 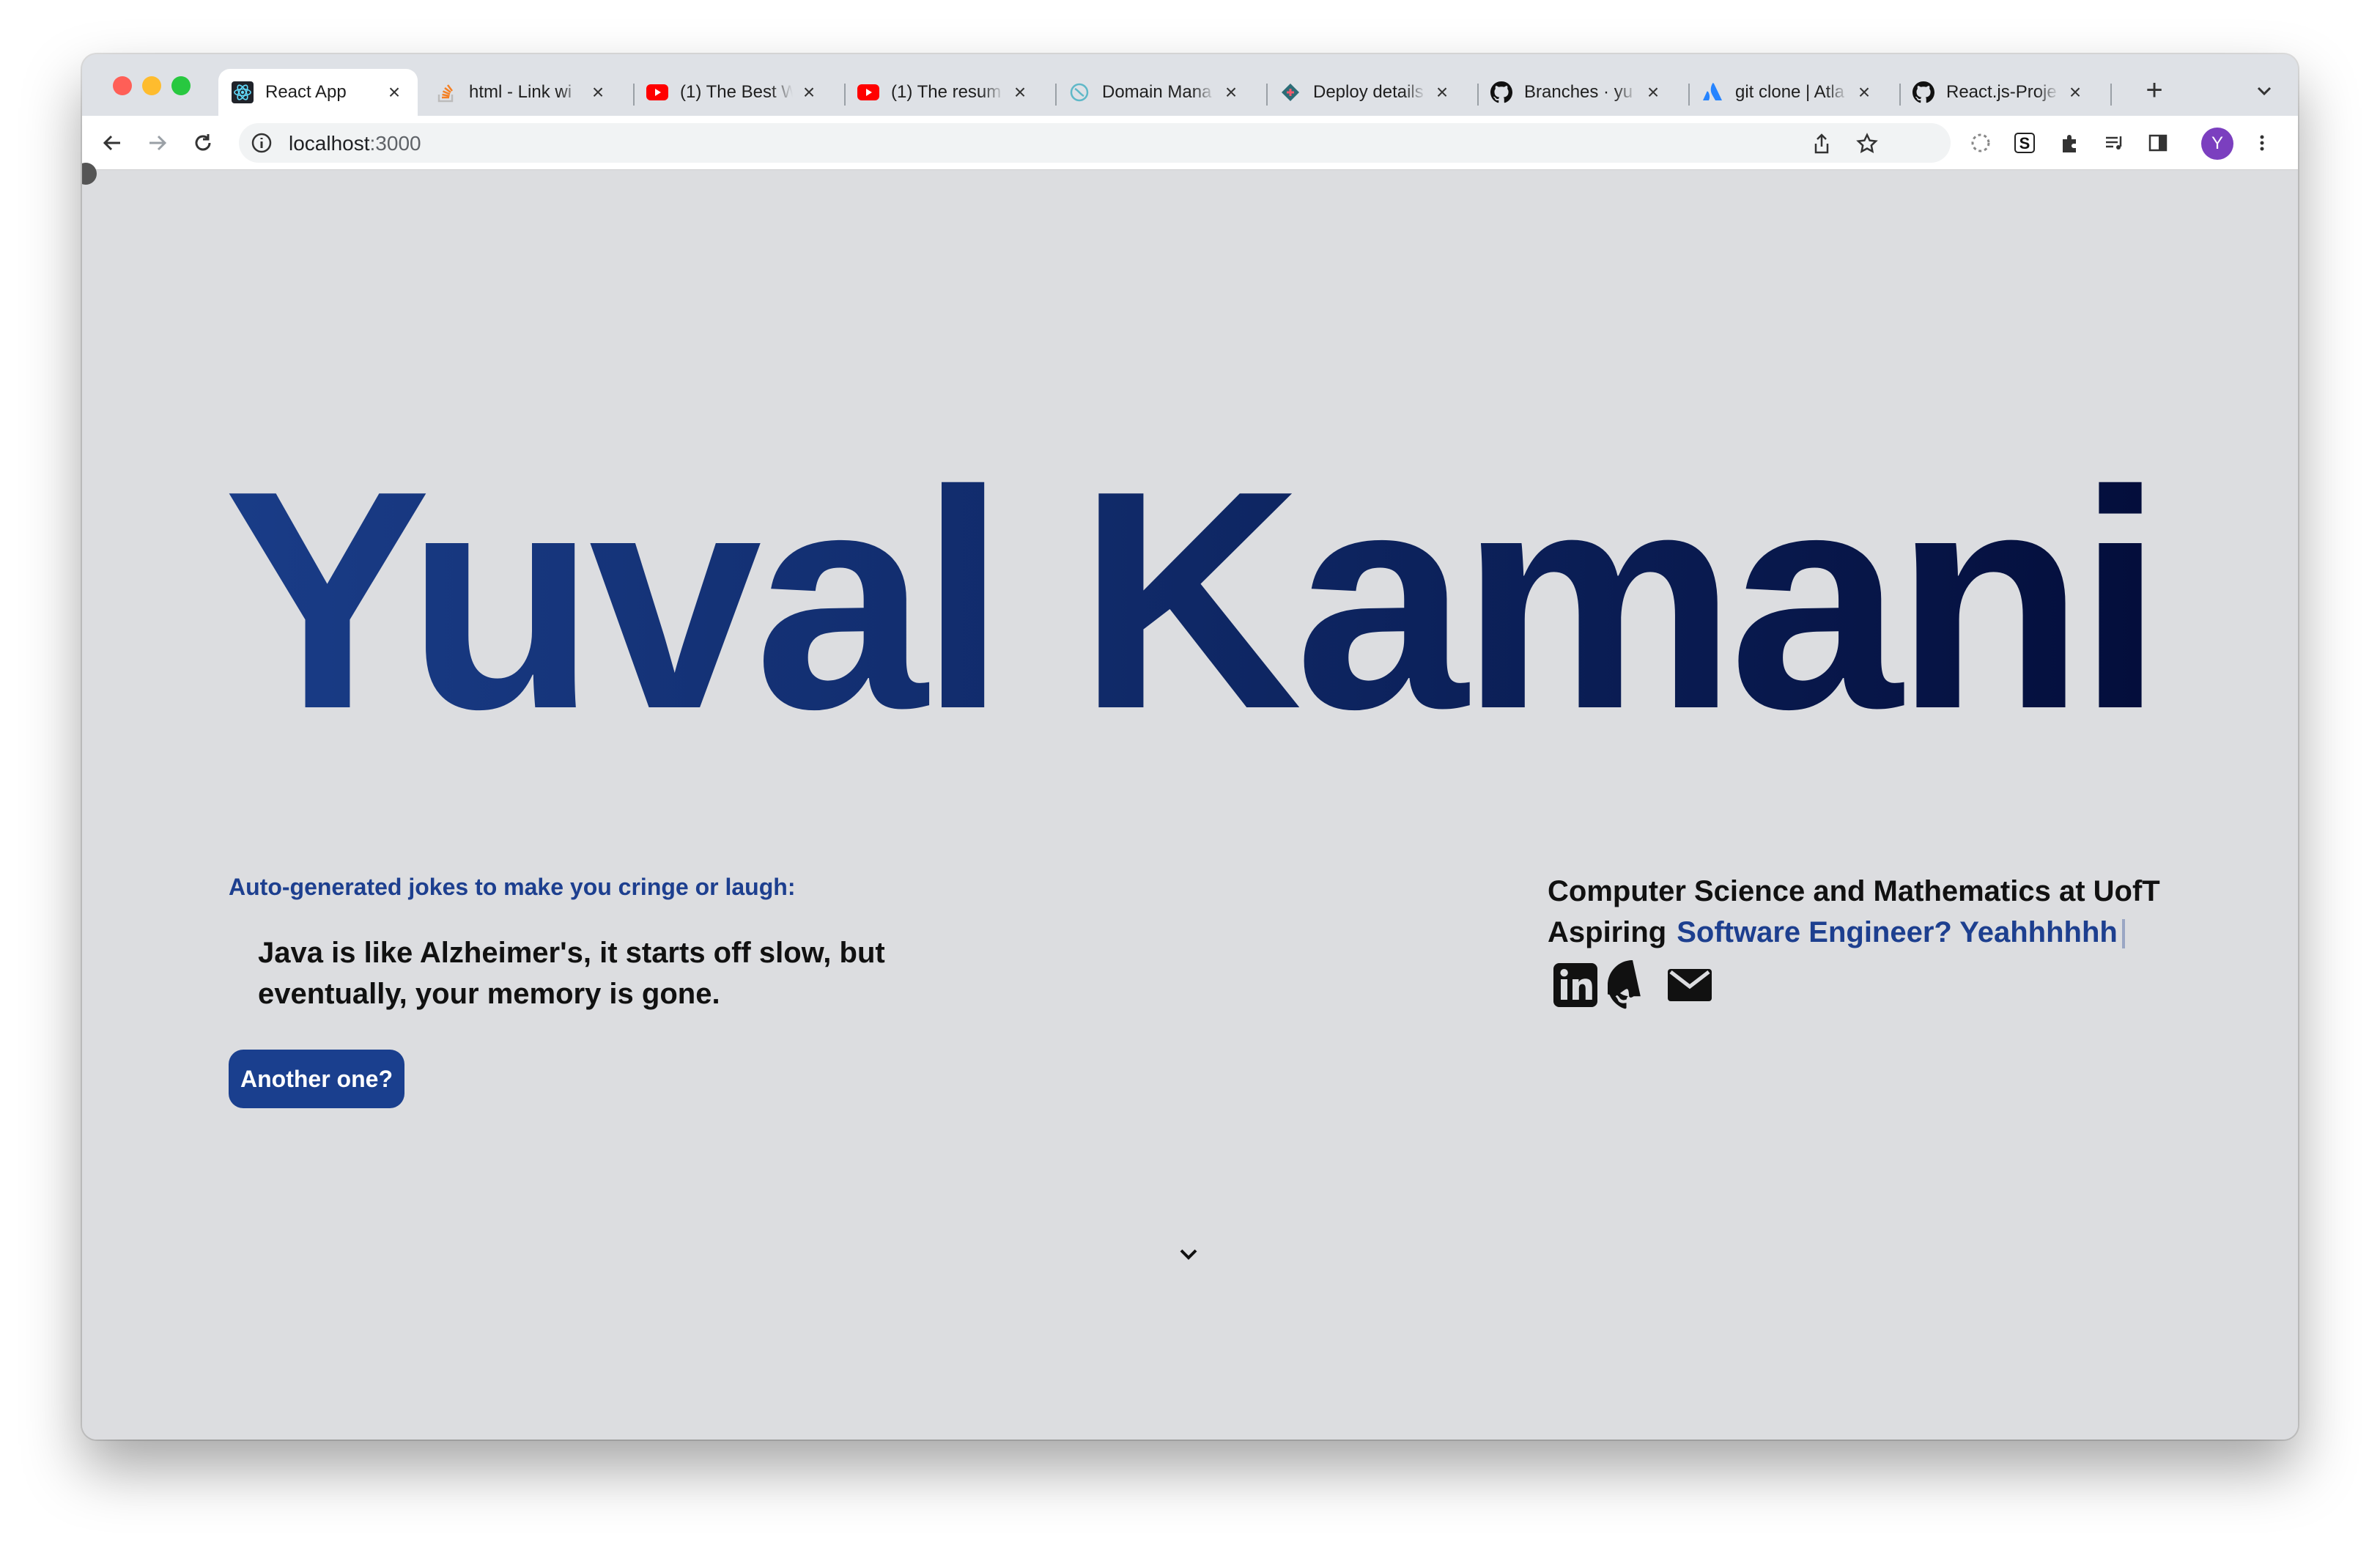 What do you see at coordinates (151, 85) in the screenshot?
I see `minimize-window-button` at bounding box center [151, 85].